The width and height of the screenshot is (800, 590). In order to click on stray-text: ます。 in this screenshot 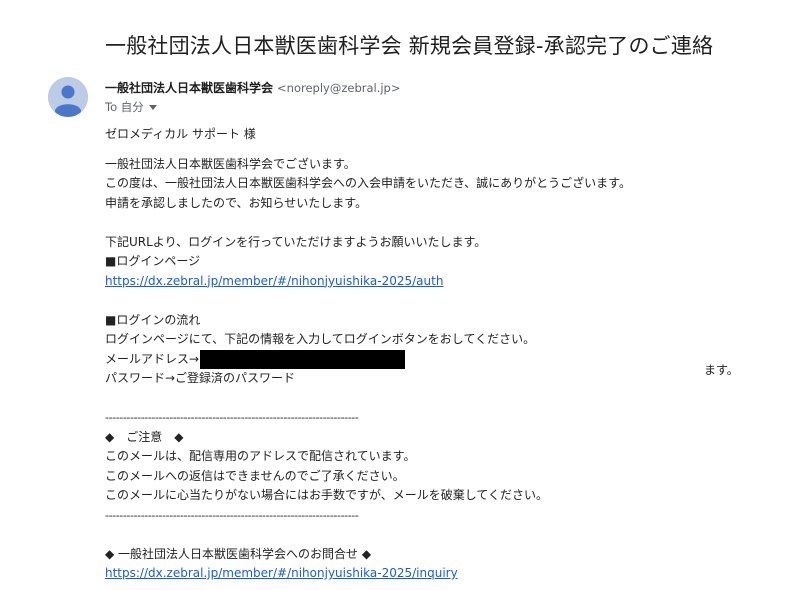, I will do `click(721, 370)`.